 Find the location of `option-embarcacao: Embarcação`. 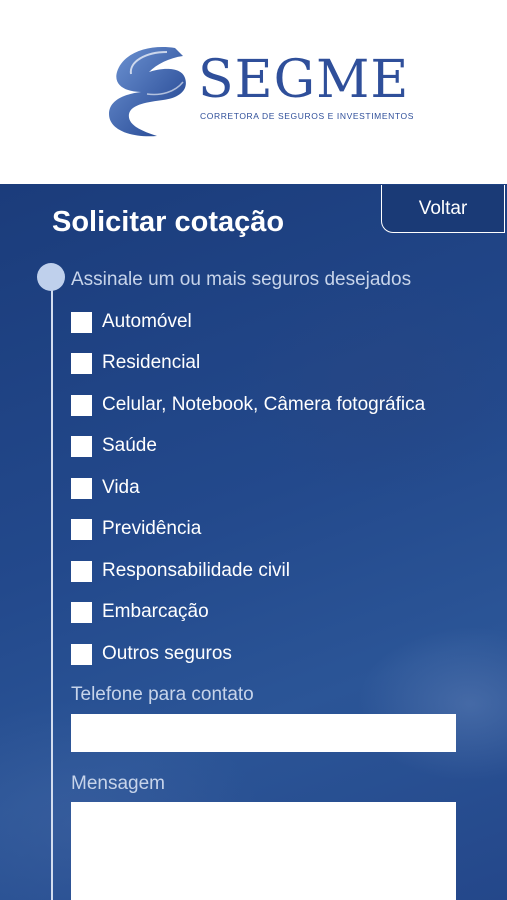

option-embarcacao: Embarcação is located at coordinates (140, 612).